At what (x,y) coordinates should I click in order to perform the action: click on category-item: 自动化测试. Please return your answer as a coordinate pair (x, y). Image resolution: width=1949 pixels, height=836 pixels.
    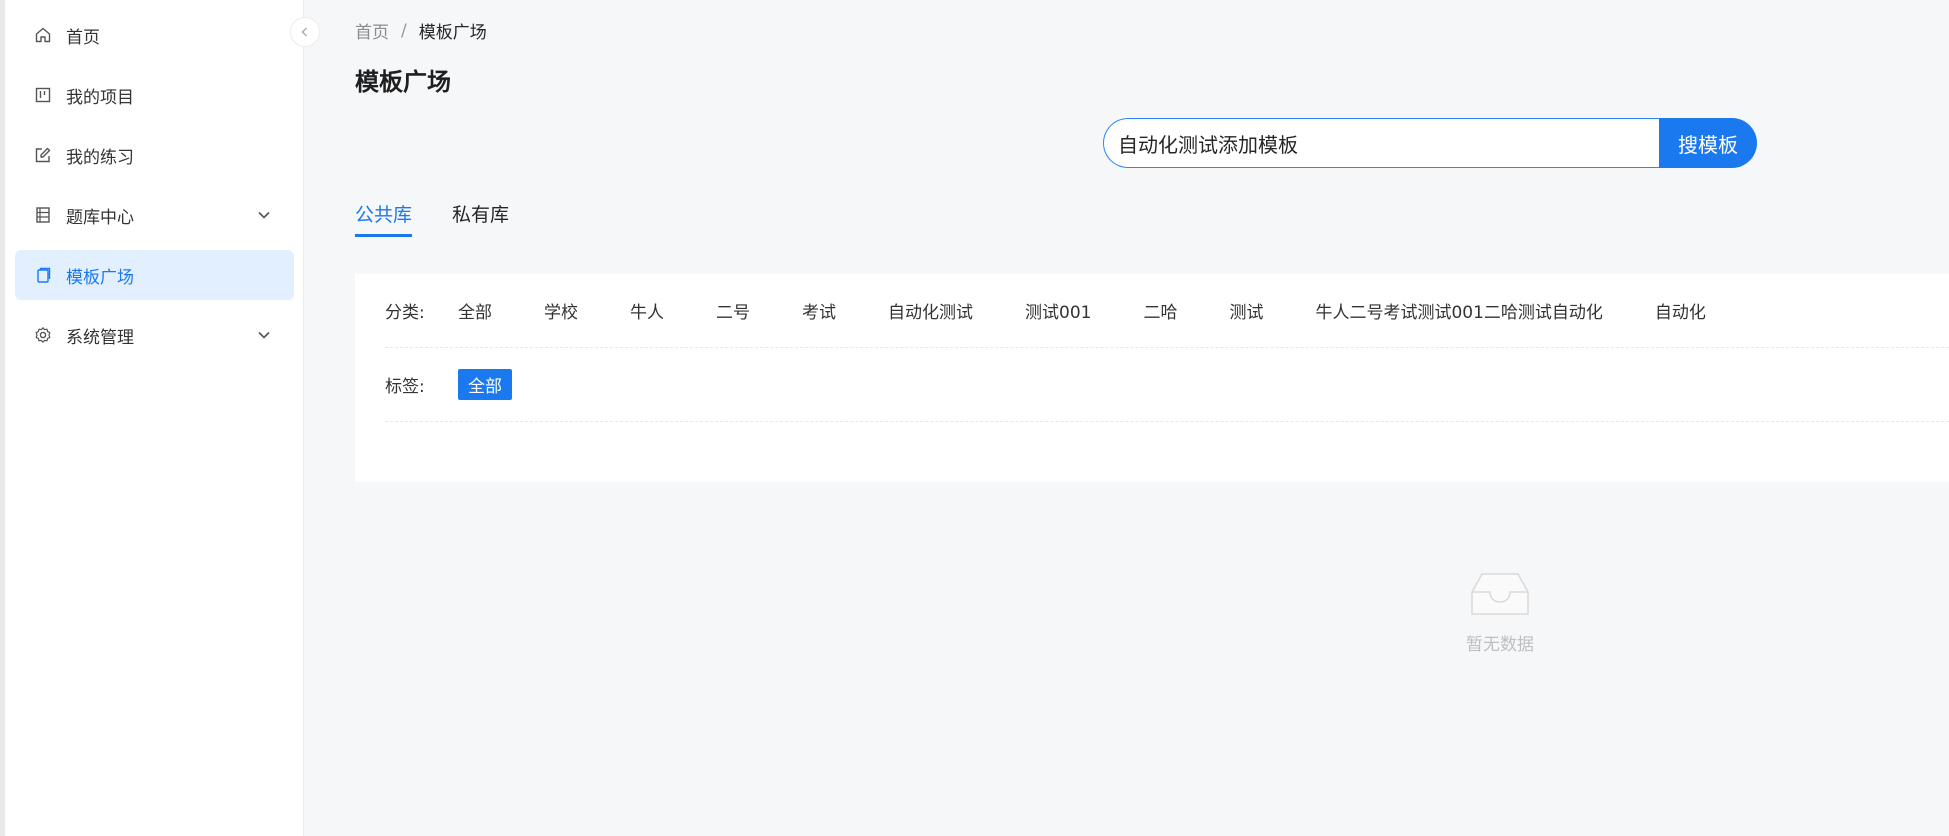
    Looking at the image, I should click on (930, 310).